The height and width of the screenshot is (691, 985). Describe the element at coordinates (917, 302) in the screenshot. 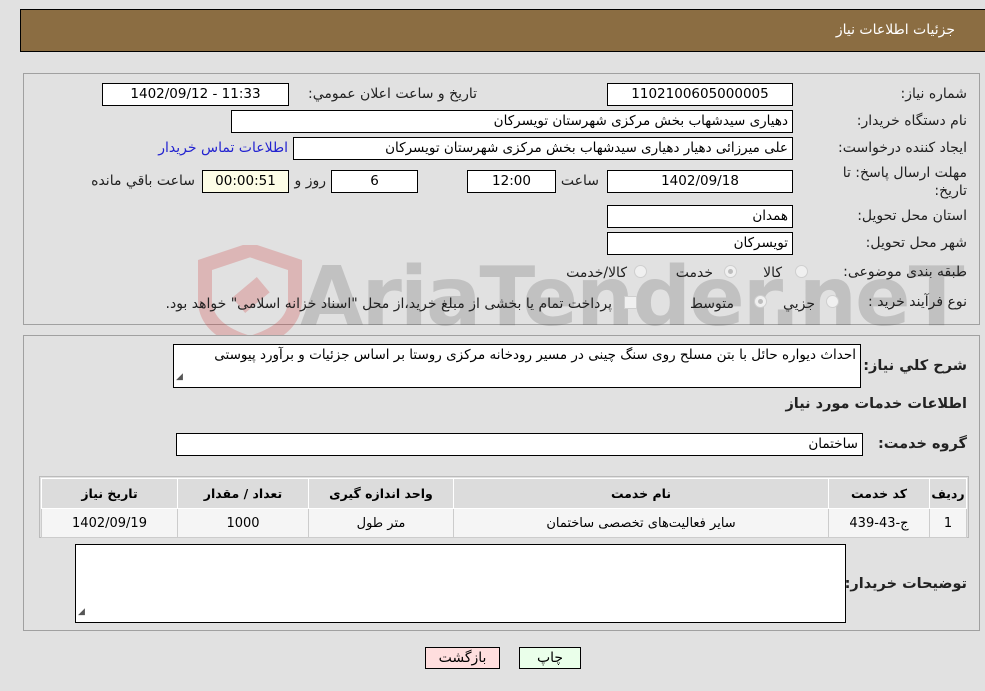

I see `process-label: نوع فرآیند خرید :` at that location.